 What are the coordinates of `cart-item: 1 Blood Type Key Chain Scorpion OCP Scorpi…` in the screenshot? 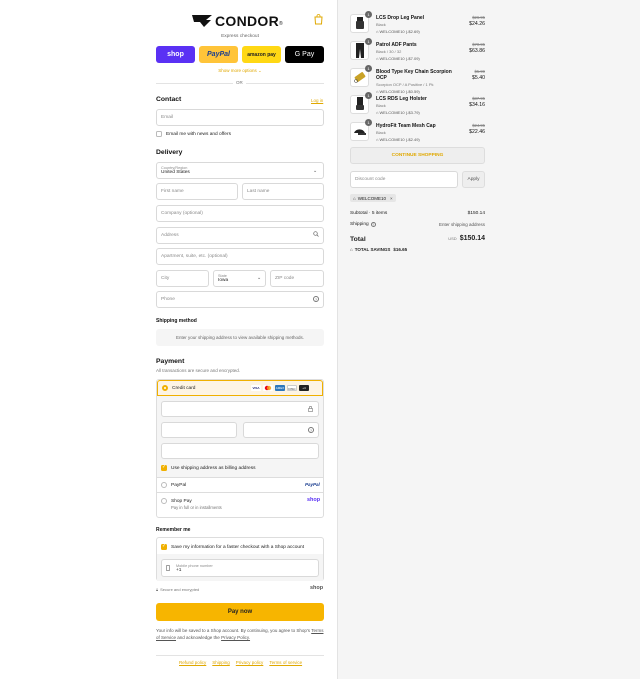 It's located at (417, 80).